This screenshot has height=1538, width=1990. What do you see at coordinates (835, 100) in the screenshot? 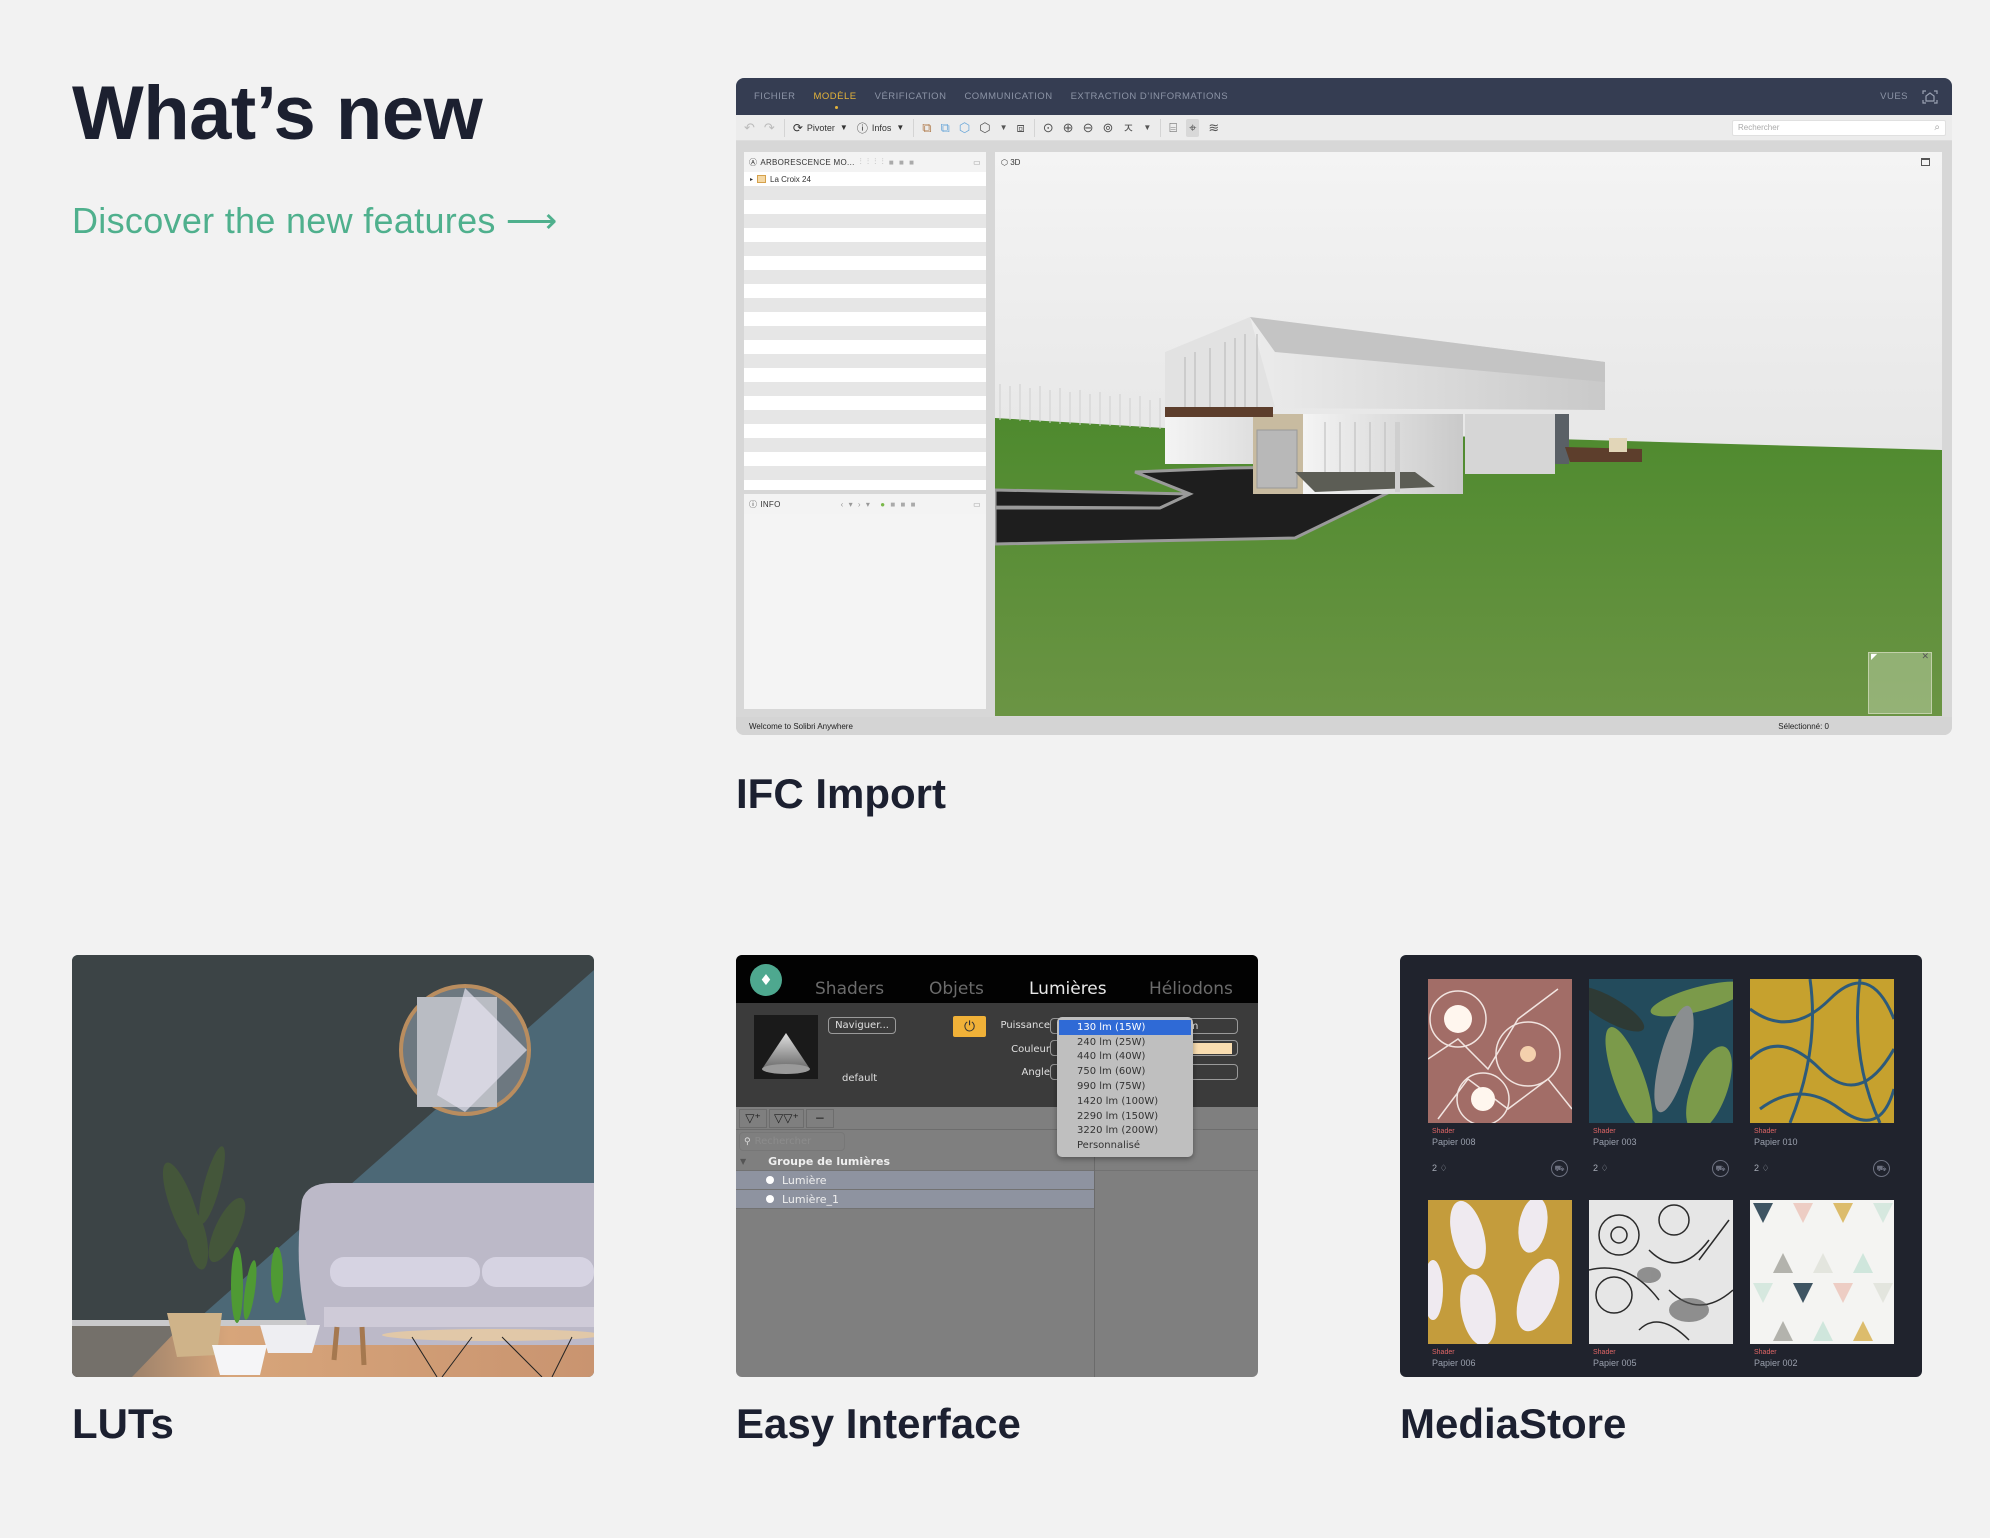
I see `menu-modele: MODÈLE` at bounding box center [835, 100].